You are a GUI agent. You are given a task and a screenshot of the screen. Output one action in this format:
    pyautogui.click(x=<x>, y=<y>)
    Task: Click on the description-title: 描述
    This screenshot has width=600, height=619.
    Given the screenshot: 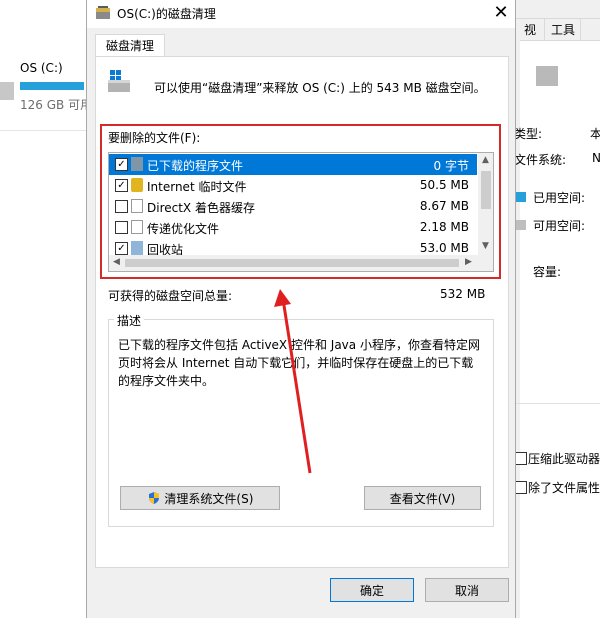 What is the action you would take?
    pyautogui.click(x=129, y=320)
    